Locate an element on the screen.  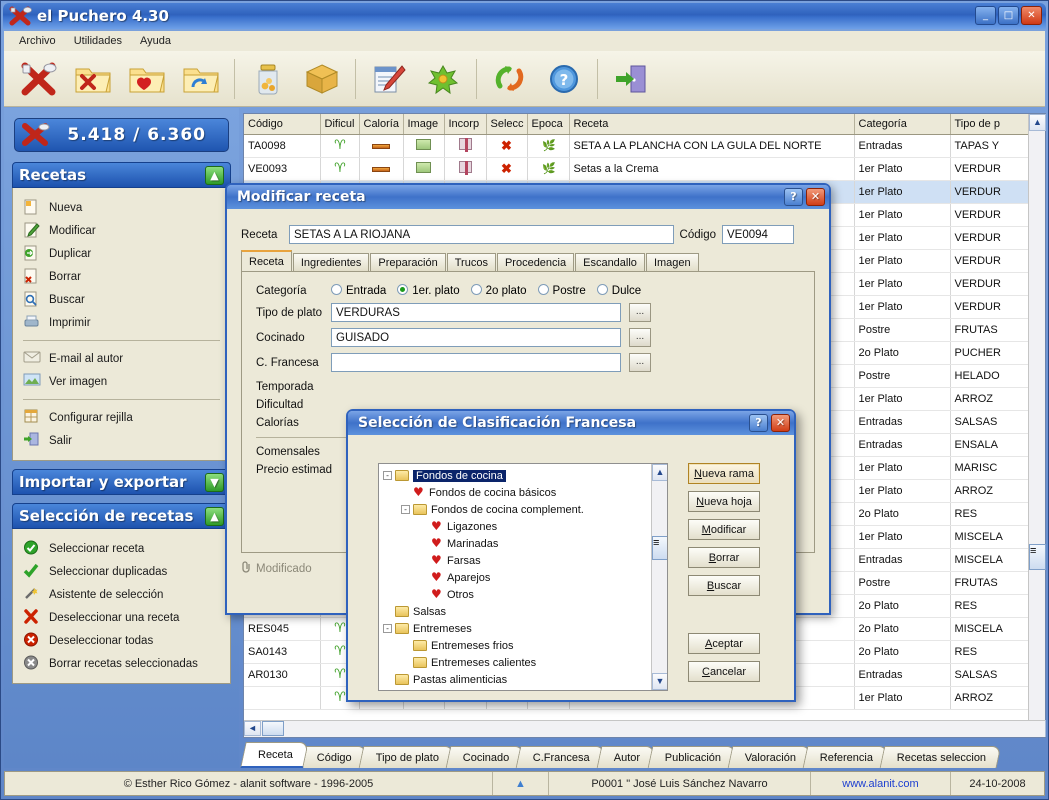
button-borrar: Borrar is located at coordinates (724, 557).